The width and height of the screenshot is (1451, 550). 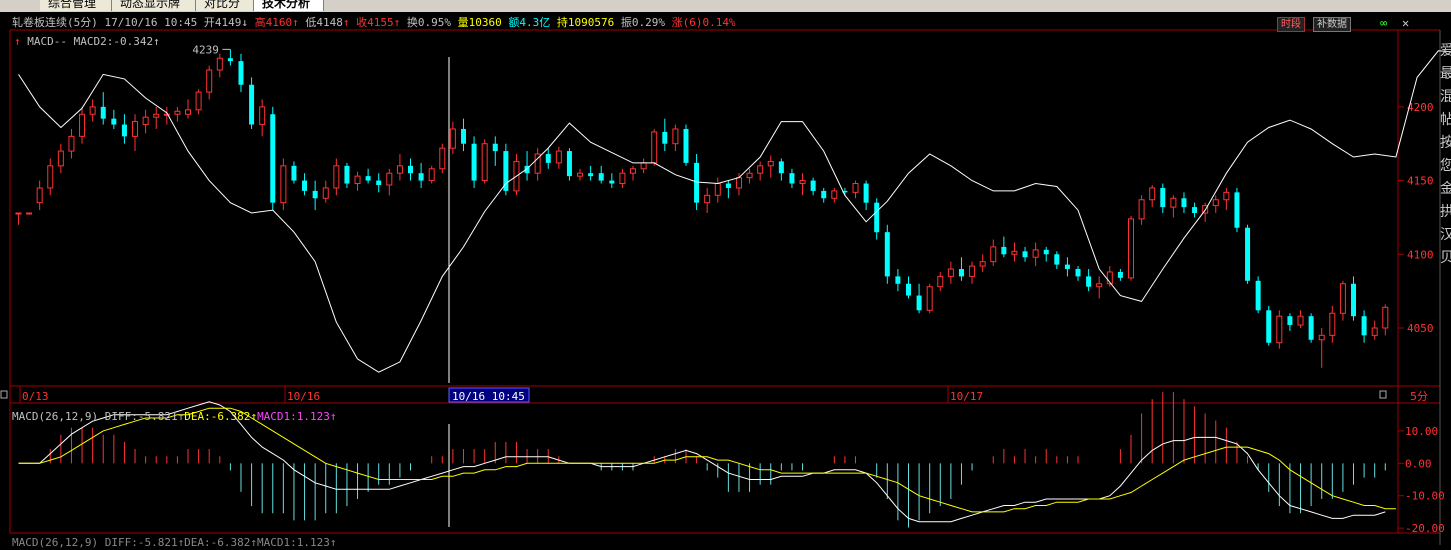 What do you see at coordinates (1419, 396) in the screenshot?
I see `period-label: 5分` at bounding box center [1419, 396].